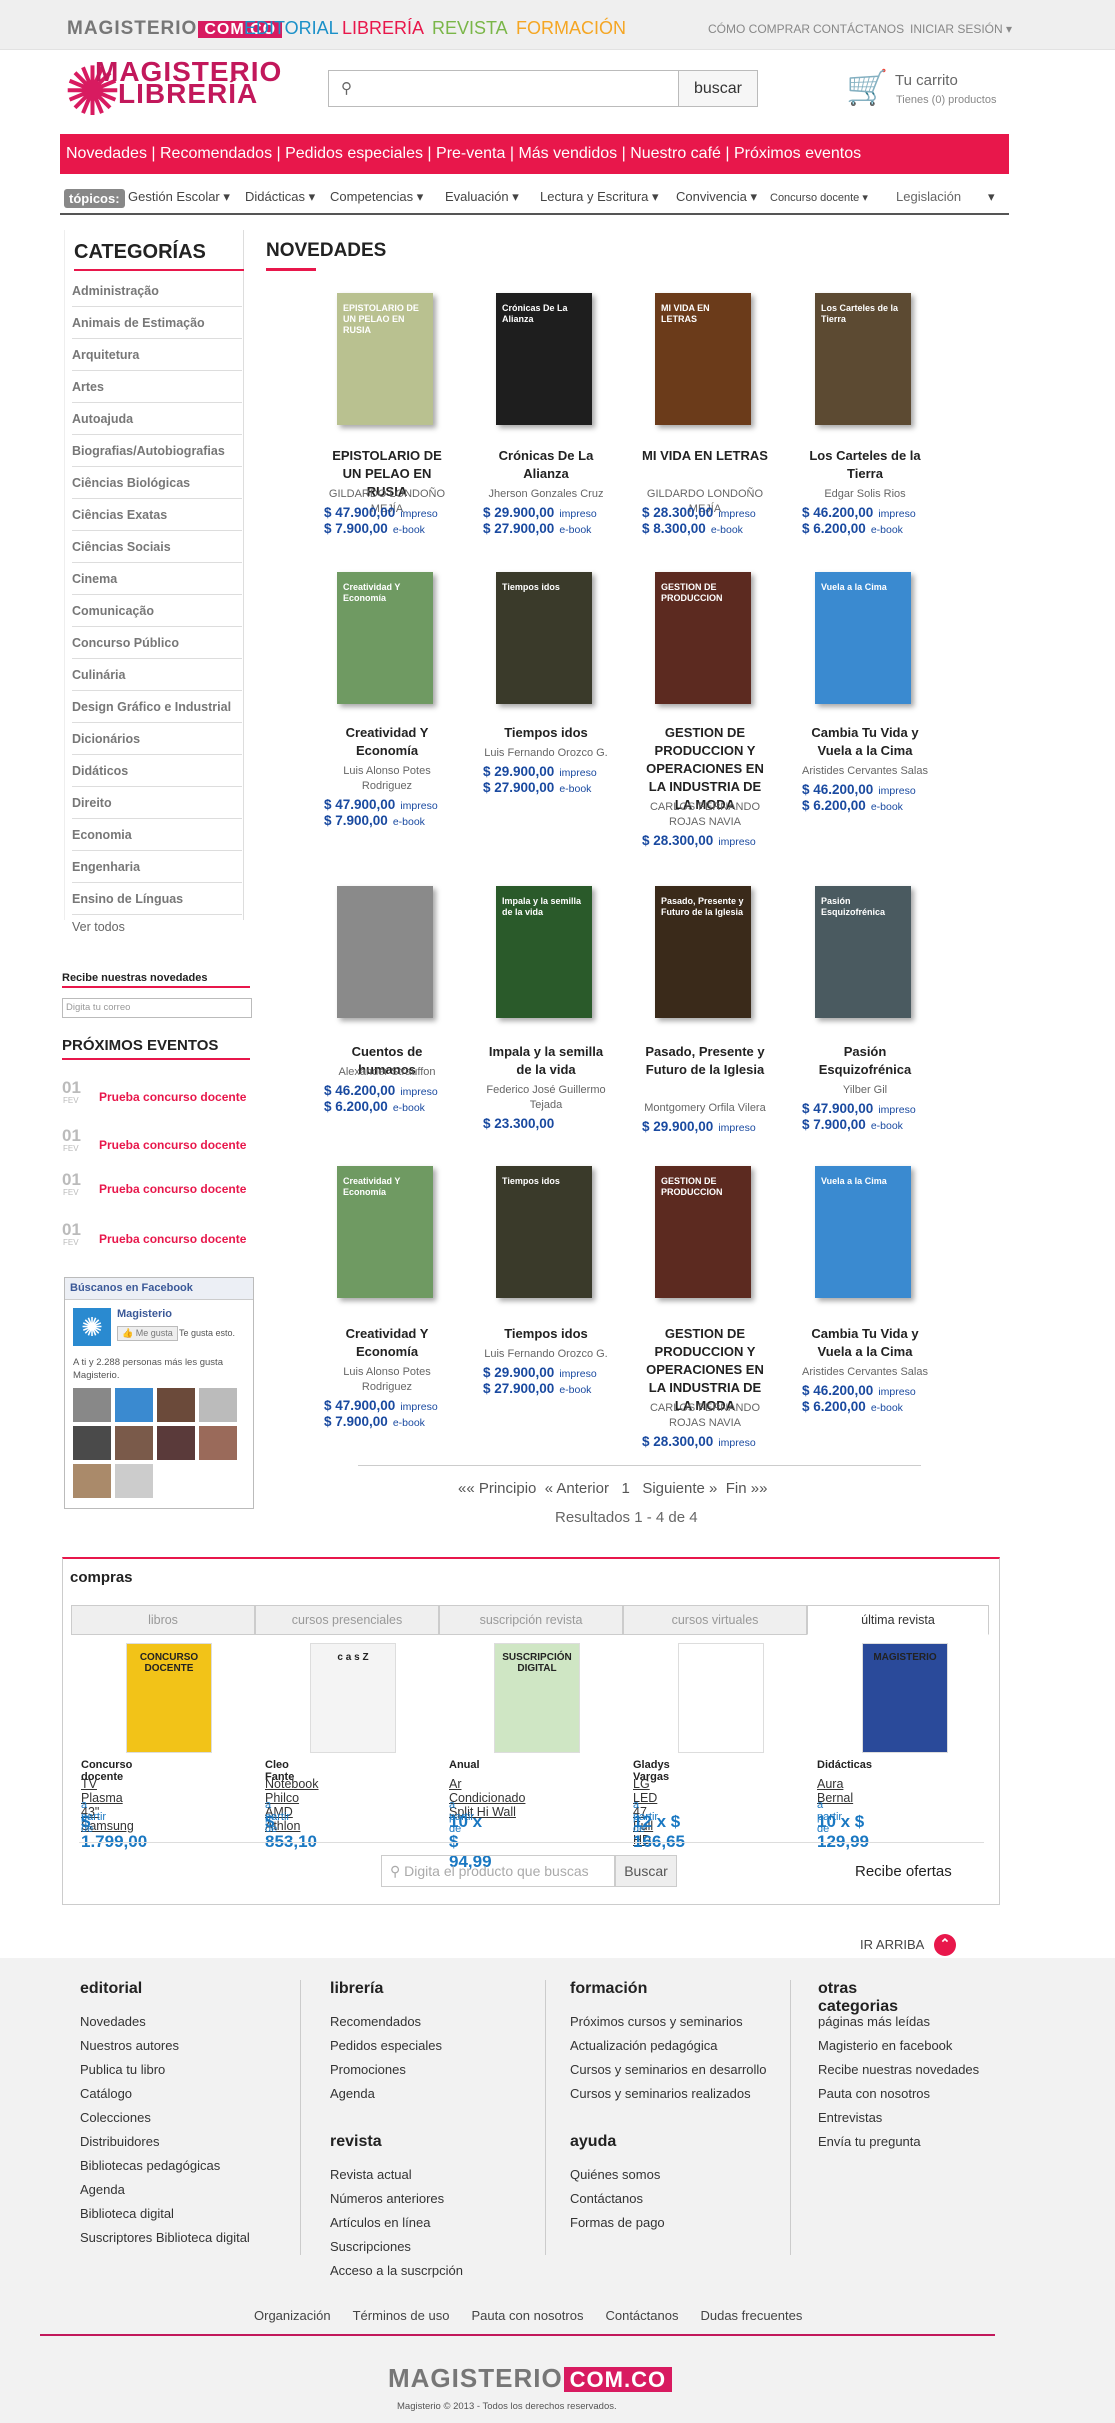 This screenshot has width=1115, height=2423. What do you see at coordinates (503, 88) in the screenshot?
I see `search-input: ⚲` at bounding box center [503, 88].